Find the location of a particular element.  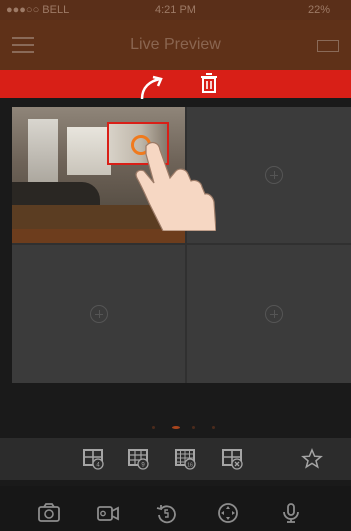

layout-icon is located at coordinates (328, 46).